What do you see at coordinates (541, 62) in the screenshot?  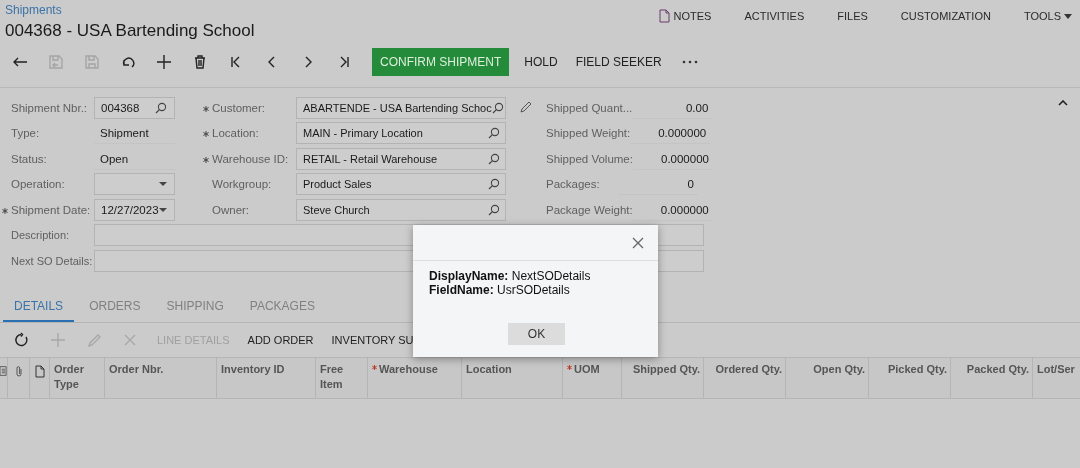 I see `toolbar-button: HOLD` at bounding box center [541, 62].